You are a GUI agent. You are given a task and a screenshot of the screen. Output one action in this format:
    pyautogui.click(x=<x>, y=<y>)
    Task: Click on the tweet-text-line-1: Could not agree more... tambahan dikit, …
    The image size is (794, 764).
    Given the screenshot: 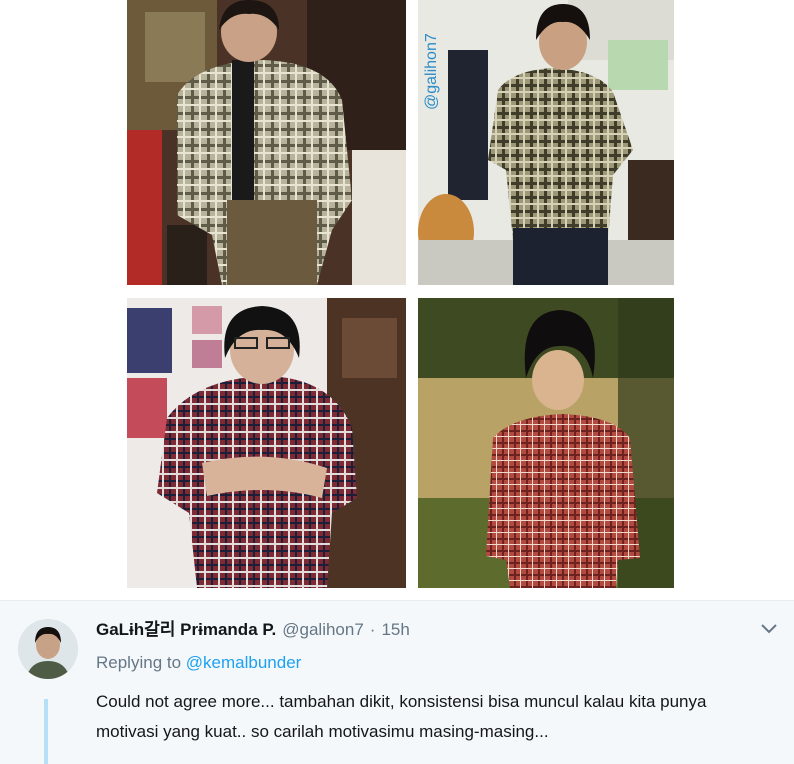 What is the action you would take?
    pyautogui.click(x=401, y=701)
    